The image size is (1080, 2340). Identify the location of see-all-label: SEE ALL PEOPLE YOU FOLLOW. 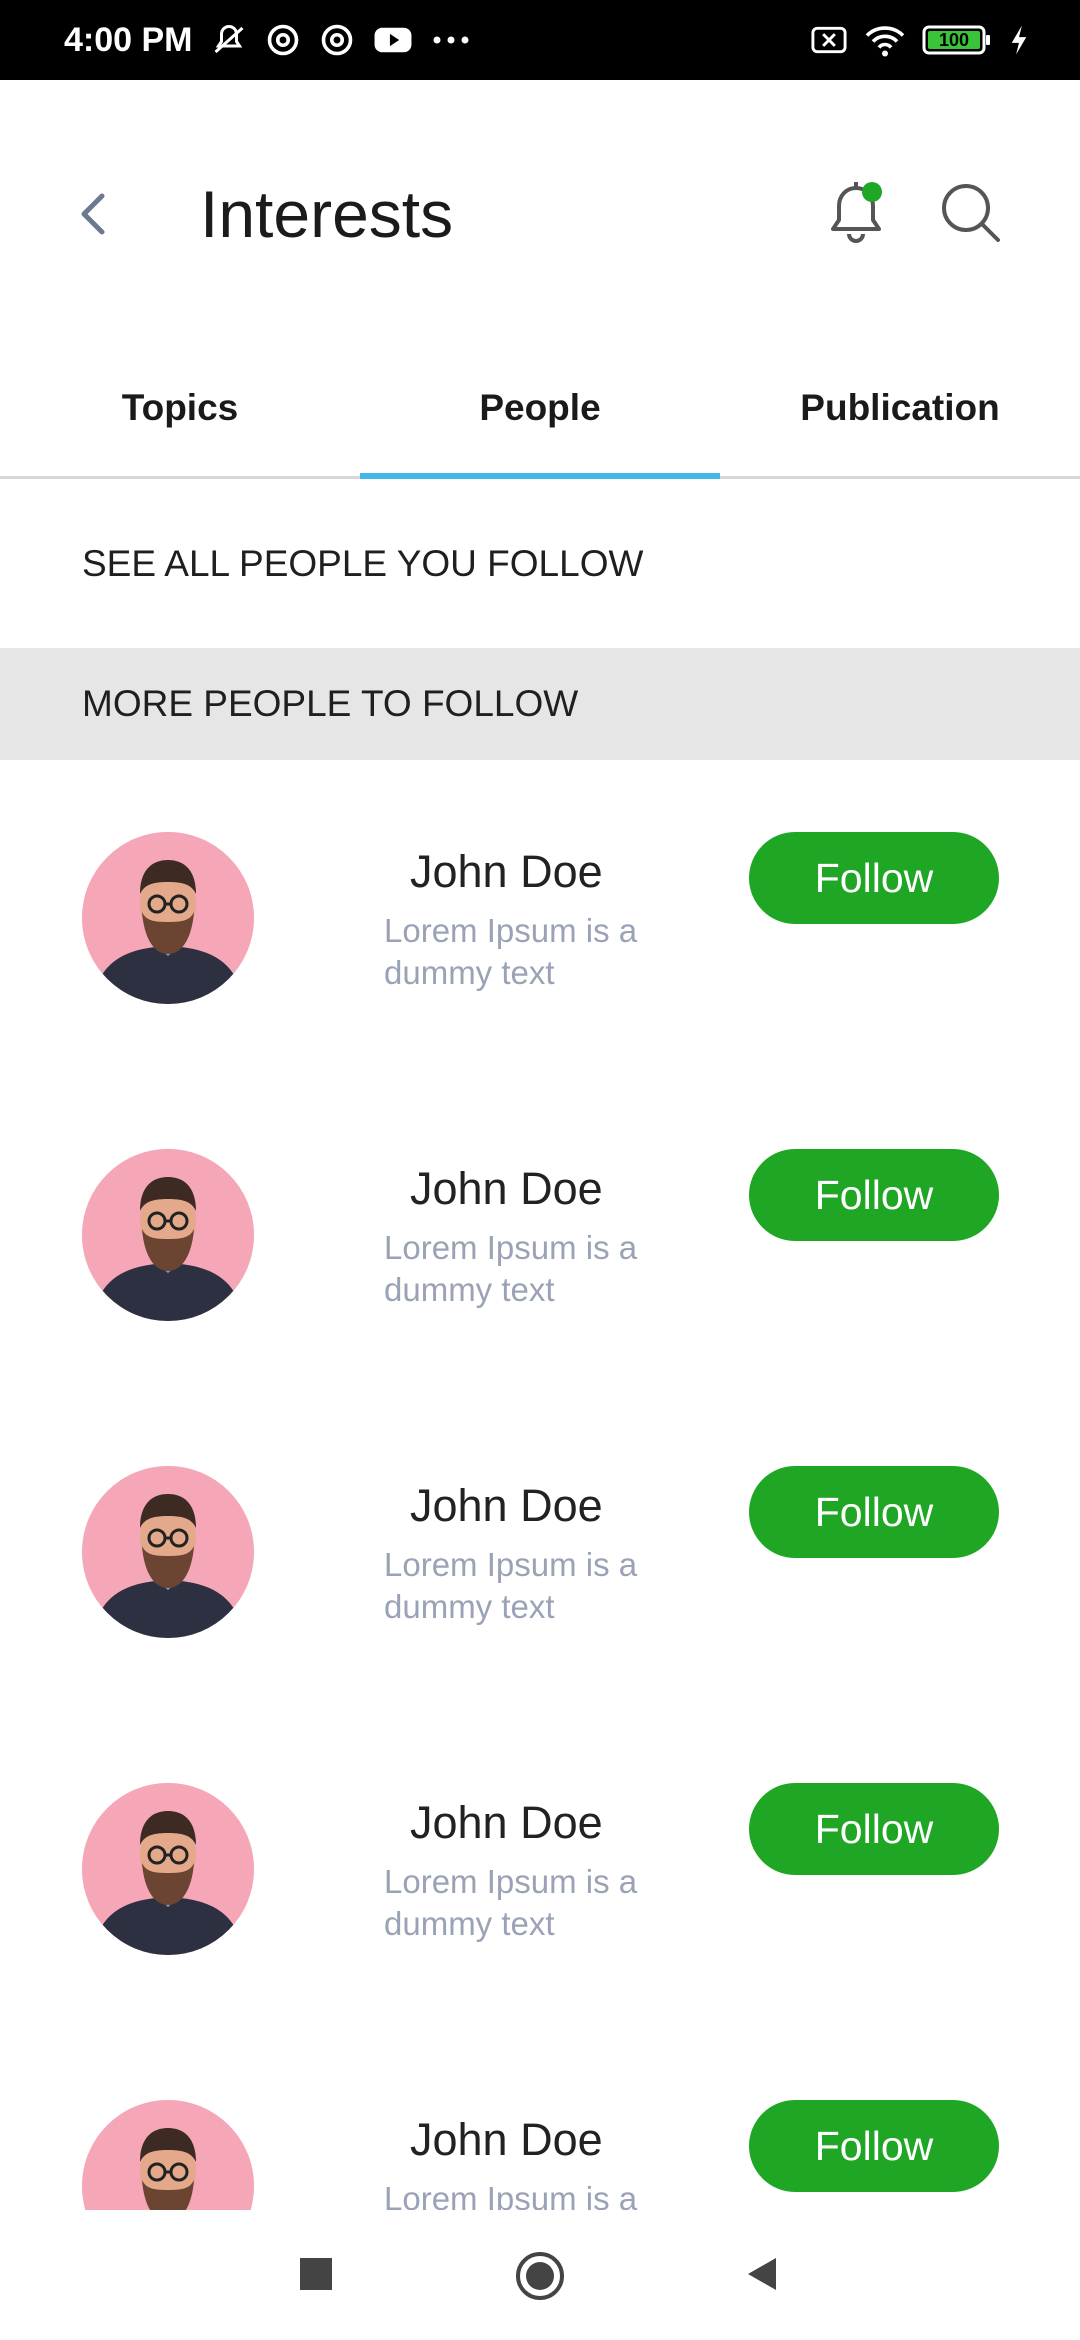
(363, 563).